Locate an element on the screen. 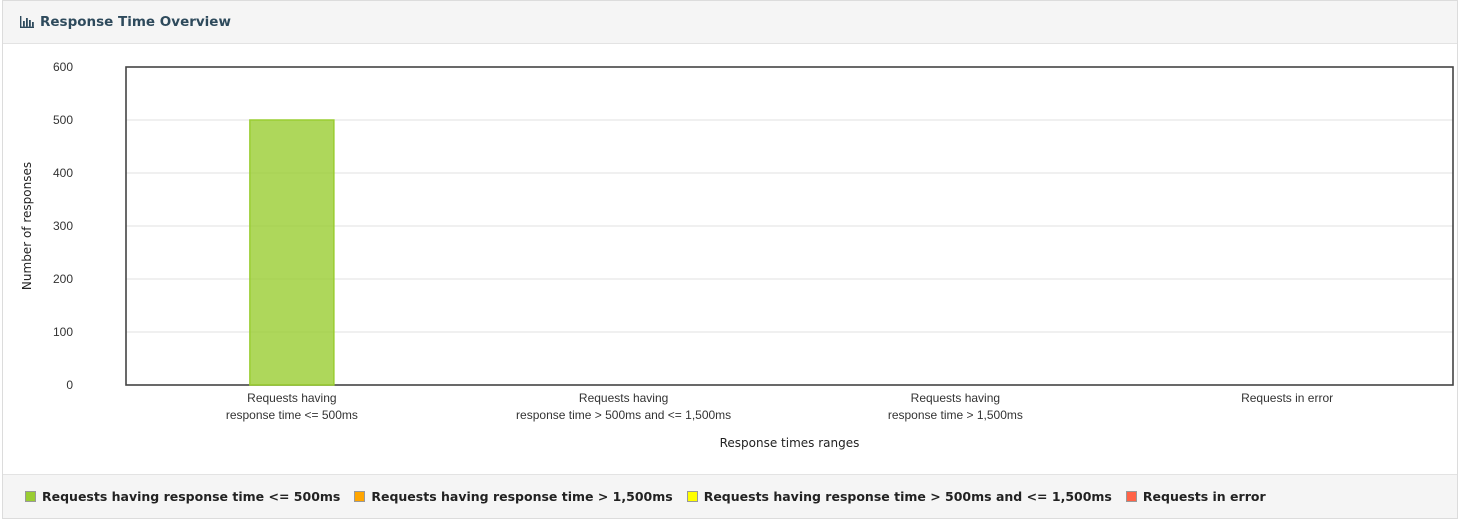 The image size is (1460, 529). y-tick-label-500: 500 is located at coordinates (63, 120).